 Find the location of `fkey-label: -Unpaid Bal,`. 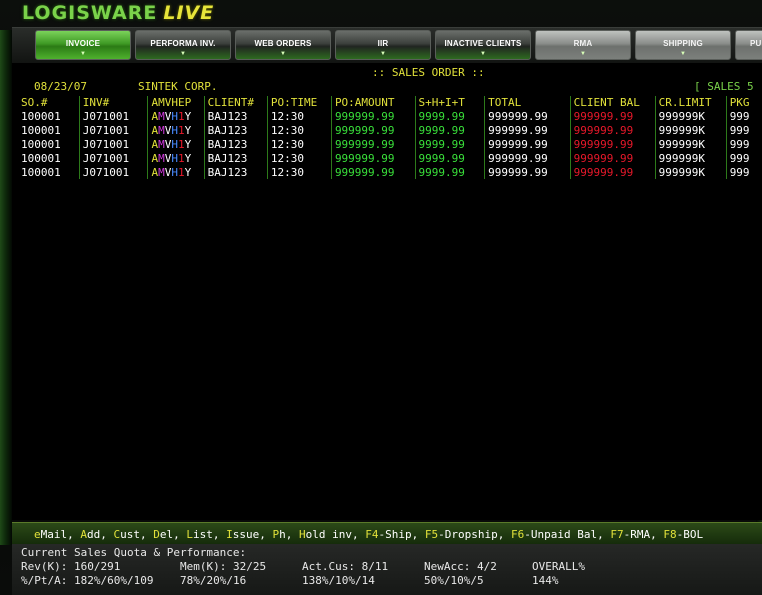

fkey-label: -Unpaid Bal, is located at coordinates (563, 534).